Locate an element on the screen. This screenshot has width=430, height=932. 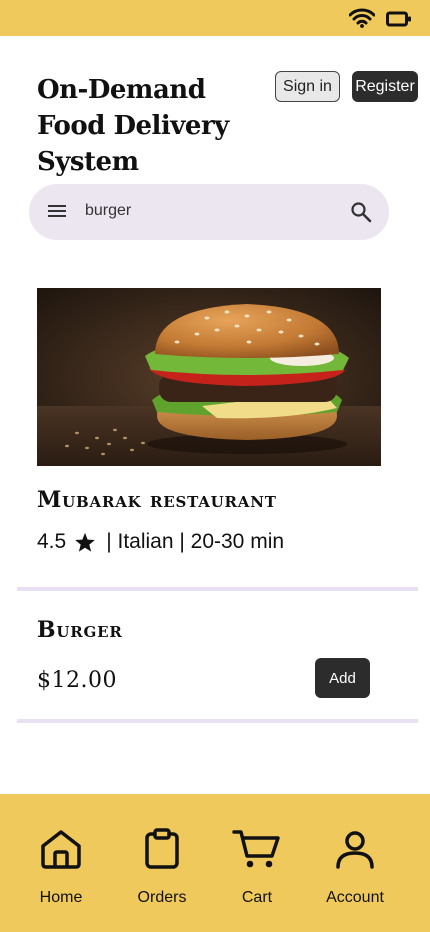
nav-orders-label: Orders is located at coordinates (162, 897).